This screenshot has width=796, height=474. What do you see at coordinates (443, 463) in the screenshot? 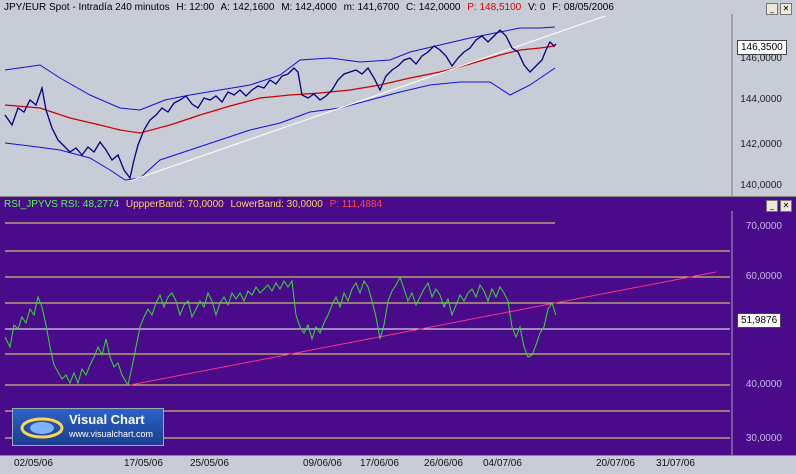
I see `date-label: 26/06/06` at bounding box center [443, 463].